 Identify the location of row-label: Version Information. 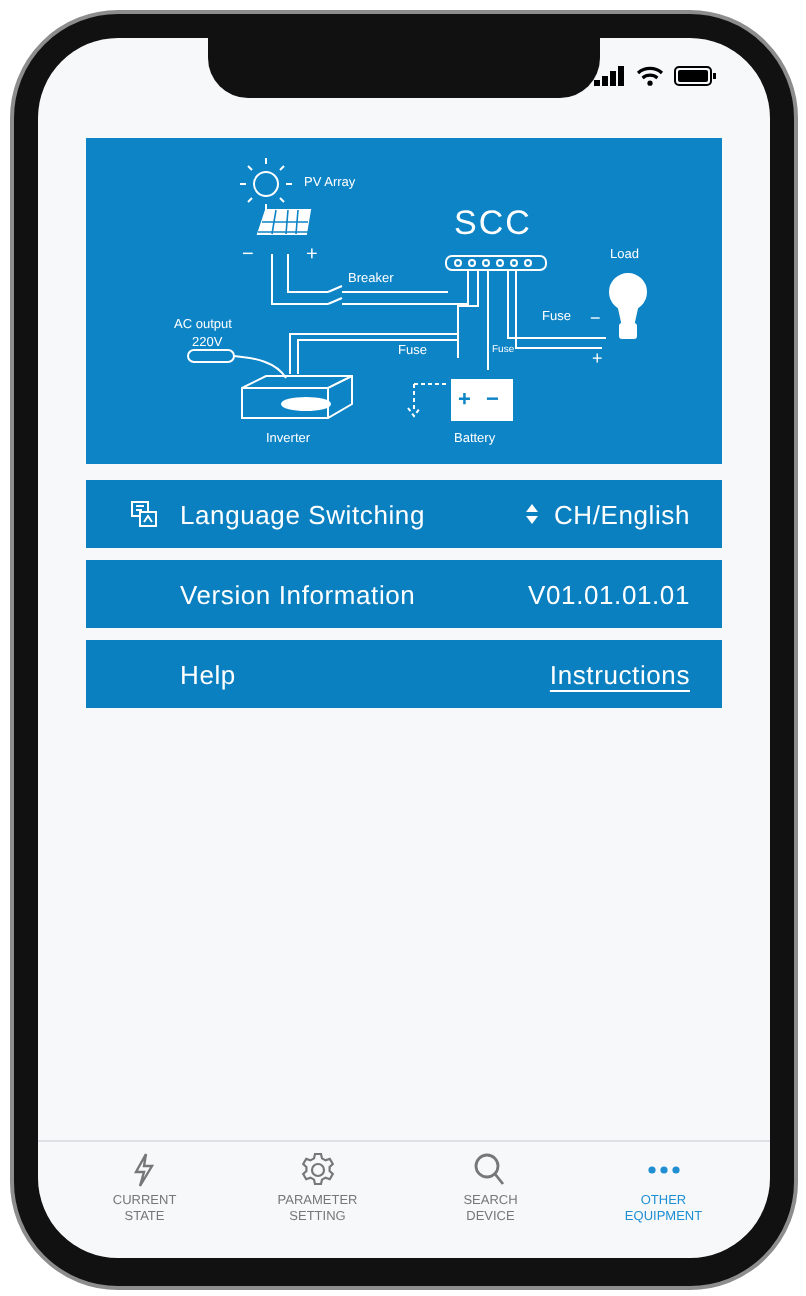
(299, 594).